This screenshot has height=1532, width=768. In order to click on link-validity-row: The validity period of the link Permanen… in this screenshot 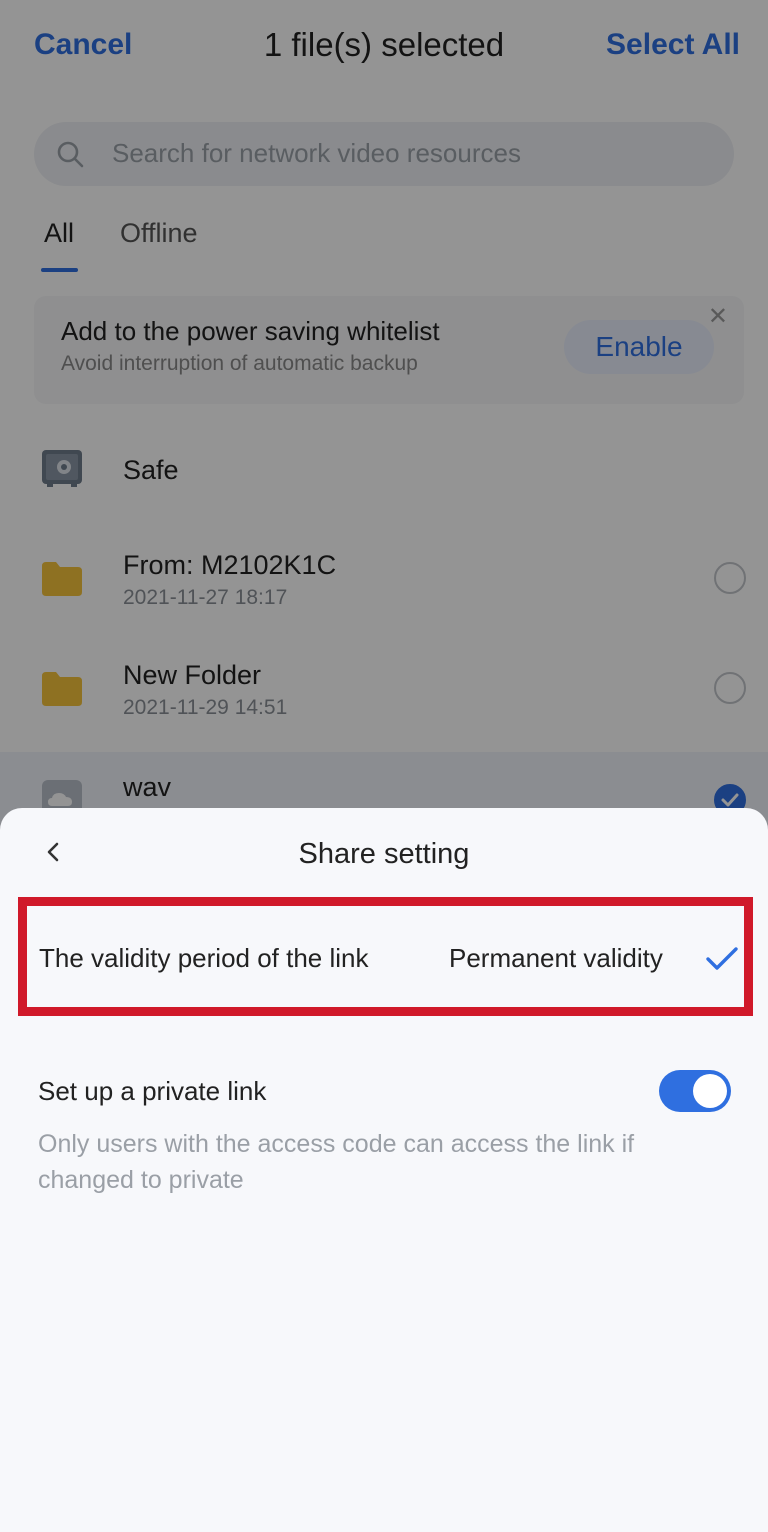, I will do `click(385, 956)`.